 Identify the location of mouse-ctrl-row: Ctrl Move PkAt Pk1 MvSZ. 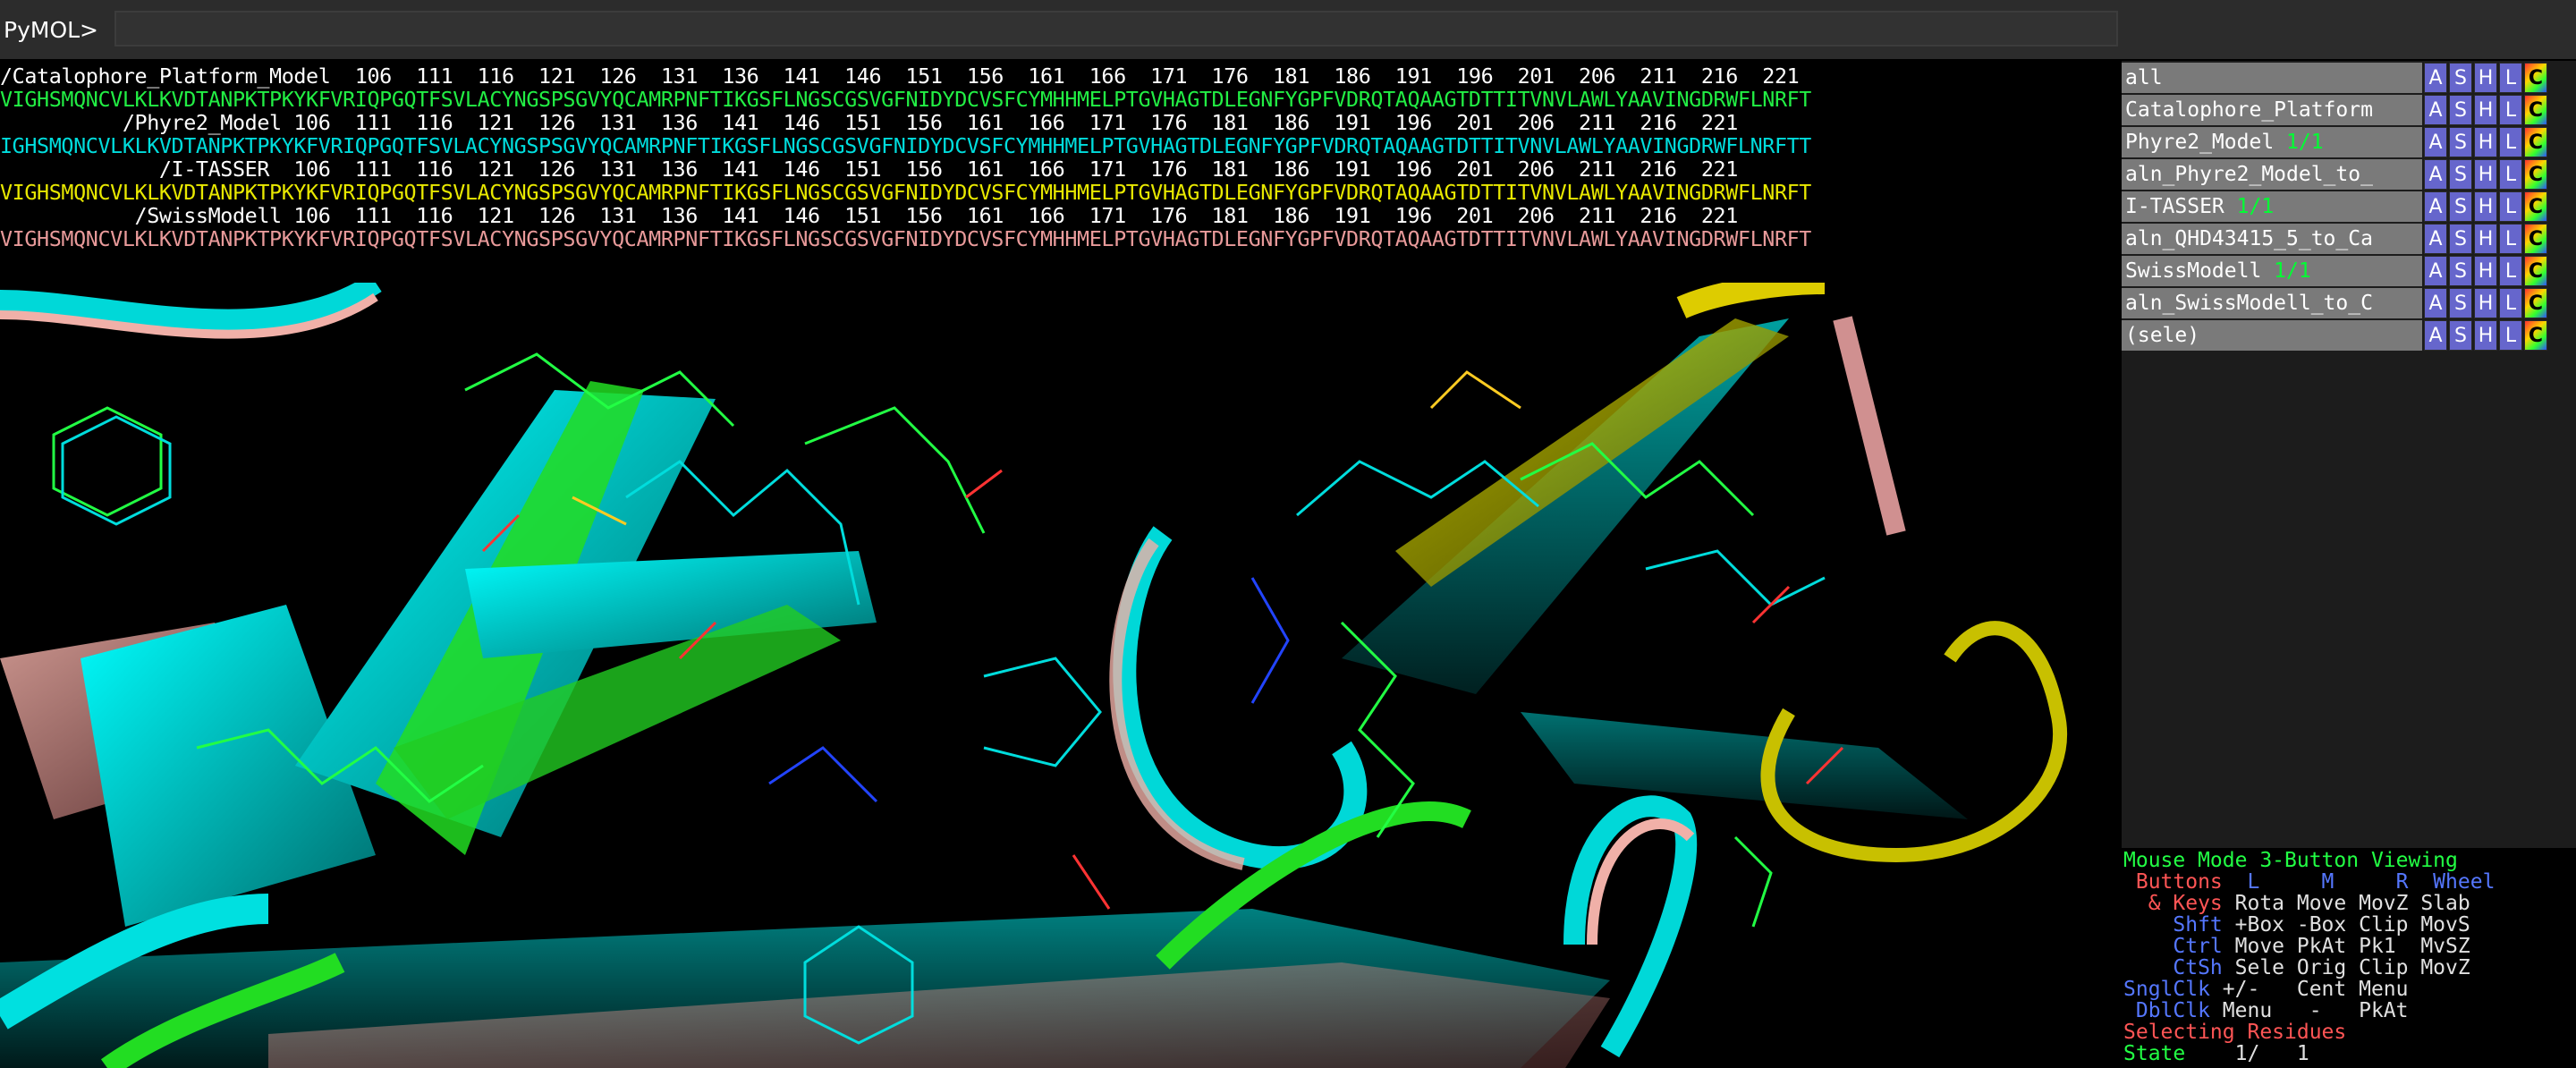
(2296, 946).